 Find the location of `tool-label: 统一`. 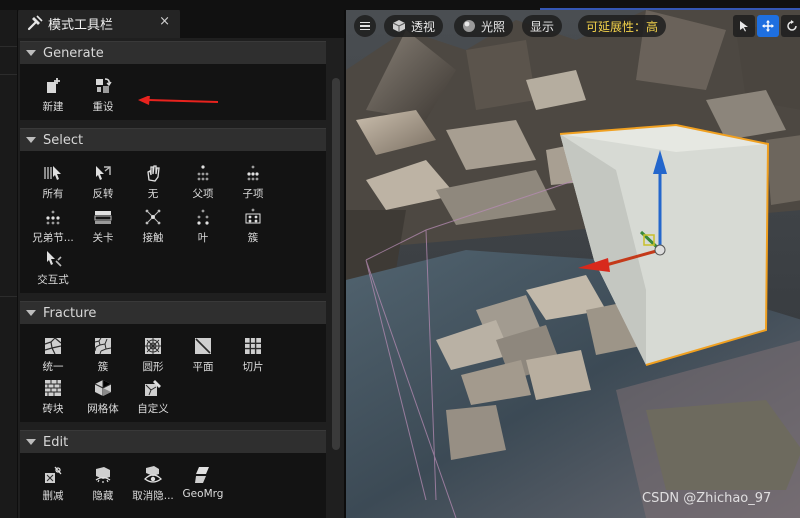

tool-label: 统一 is located at coordinates (53, 367).